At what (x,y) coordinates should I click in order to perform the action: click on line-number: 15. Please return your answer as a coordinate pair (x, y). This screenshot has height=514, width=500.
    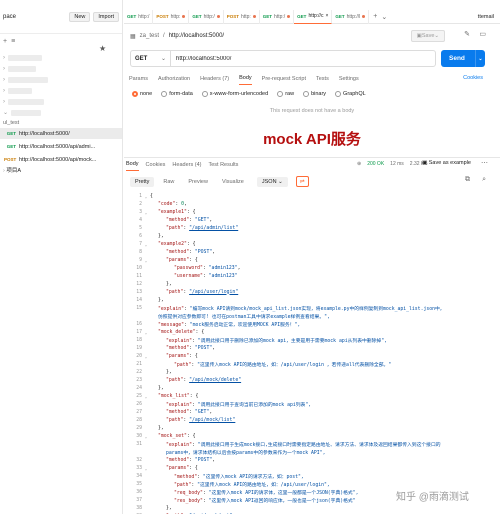
    Looking at the image, I should click on (139, 308).